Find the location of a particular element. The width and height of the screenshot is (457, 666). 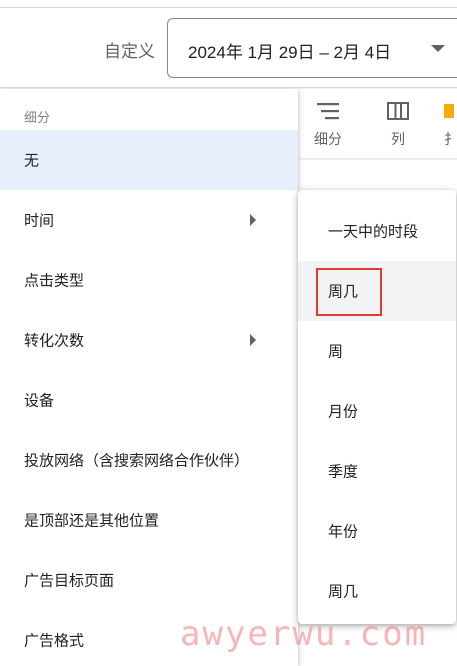

submenu-item-label: 周 is located at coordinates (336, 352).